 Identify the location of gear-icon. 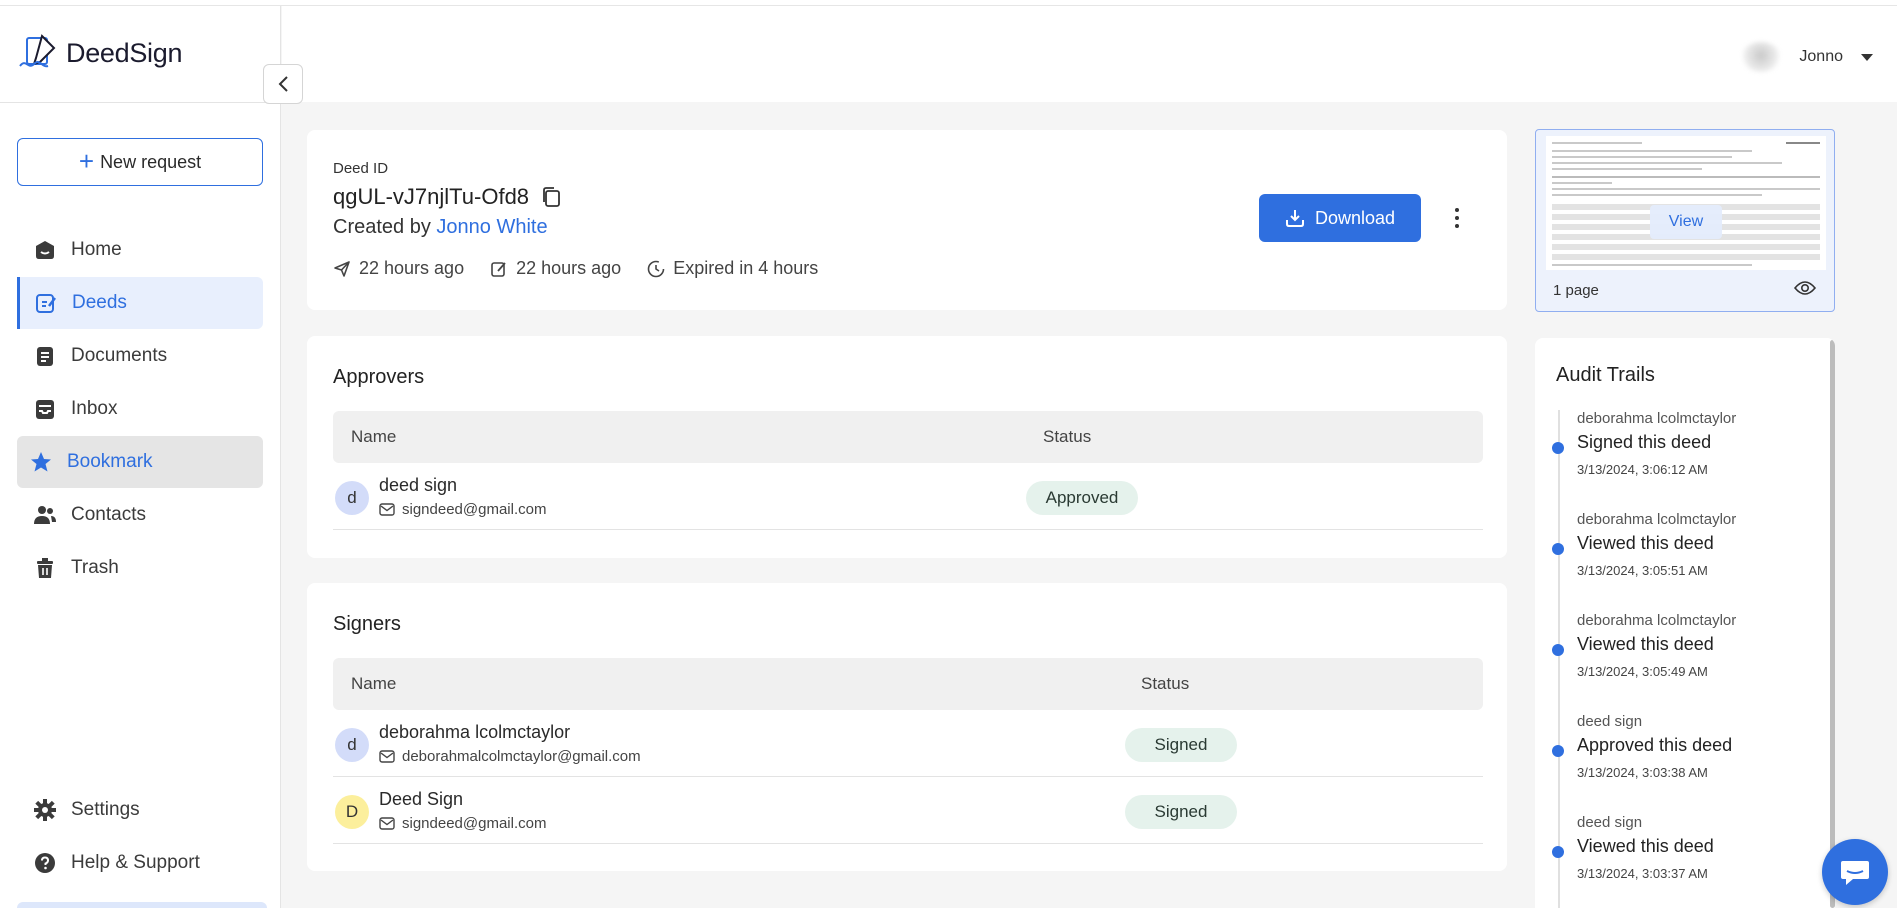
(45, 810).